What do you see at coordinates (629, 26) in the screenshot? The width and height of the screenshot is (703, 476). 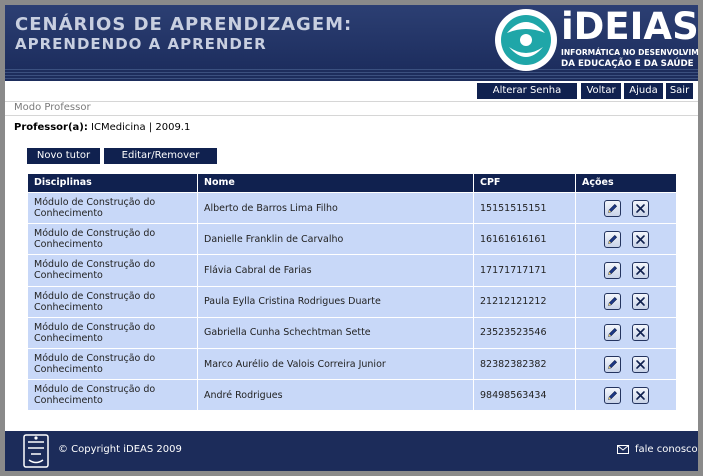 I see `logo-wordmark: iDEIAS` at bounding box center [629, 26].